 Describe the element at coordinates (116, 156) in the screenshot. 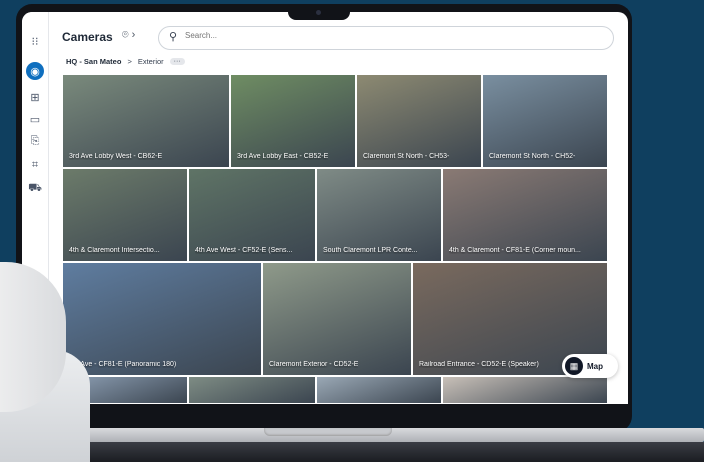

I see `camera-tile-label: 3rd Ave Lobby West - CB62-E` at that location.